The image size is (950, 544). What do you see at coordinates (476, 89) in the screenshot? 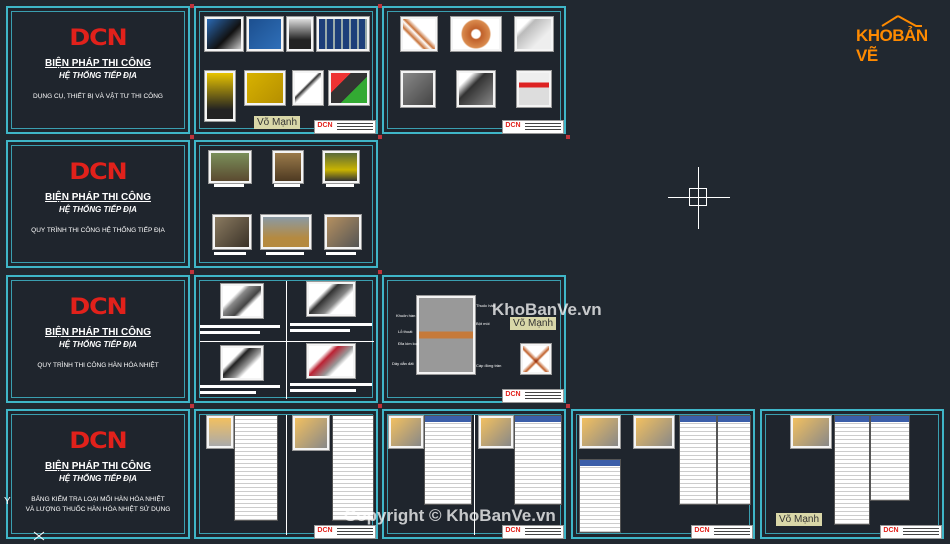
I see `clamp-photo` at bounding box center [476, 89].